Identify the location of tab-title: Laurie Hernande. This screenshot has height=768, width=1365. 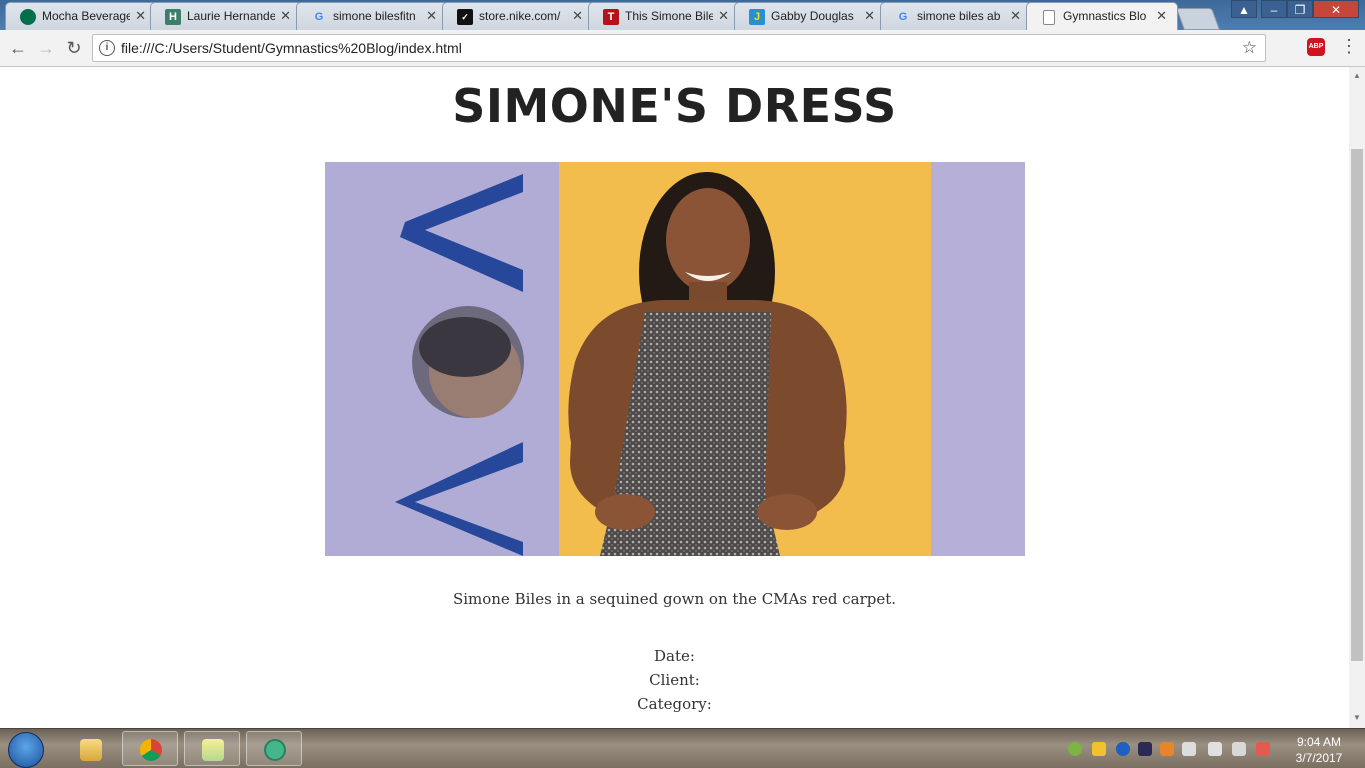
(231, 16).